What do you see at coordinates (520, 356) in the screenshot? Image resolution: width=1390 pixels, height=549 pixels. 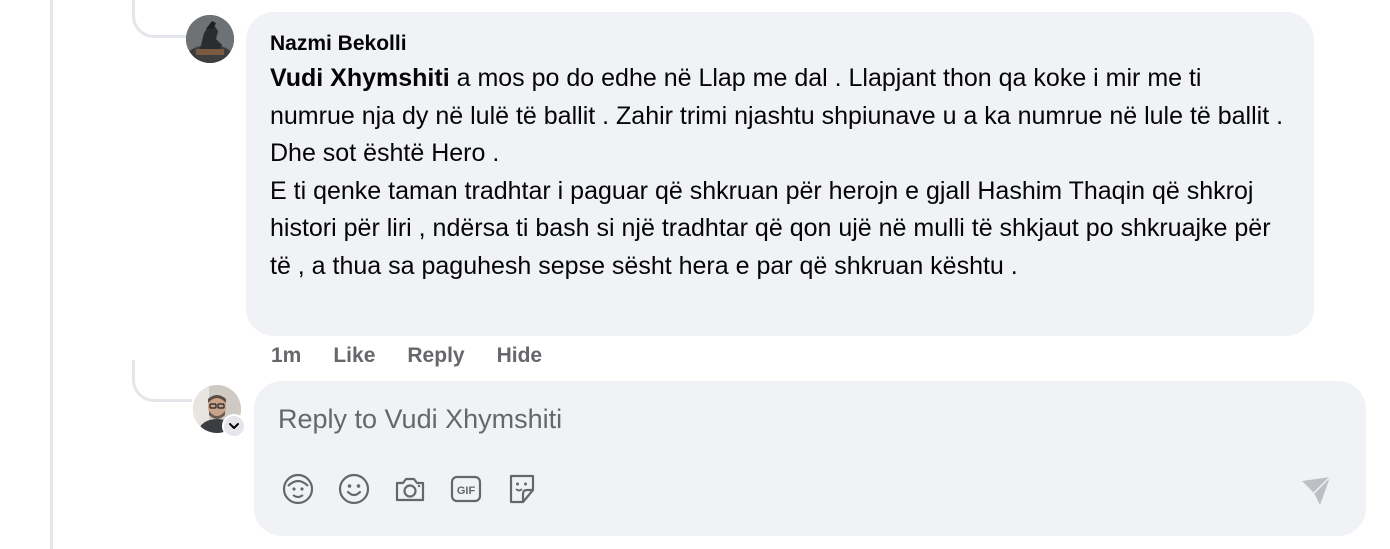 I see `hide-button: Hide` at bounding box center [520, 356].